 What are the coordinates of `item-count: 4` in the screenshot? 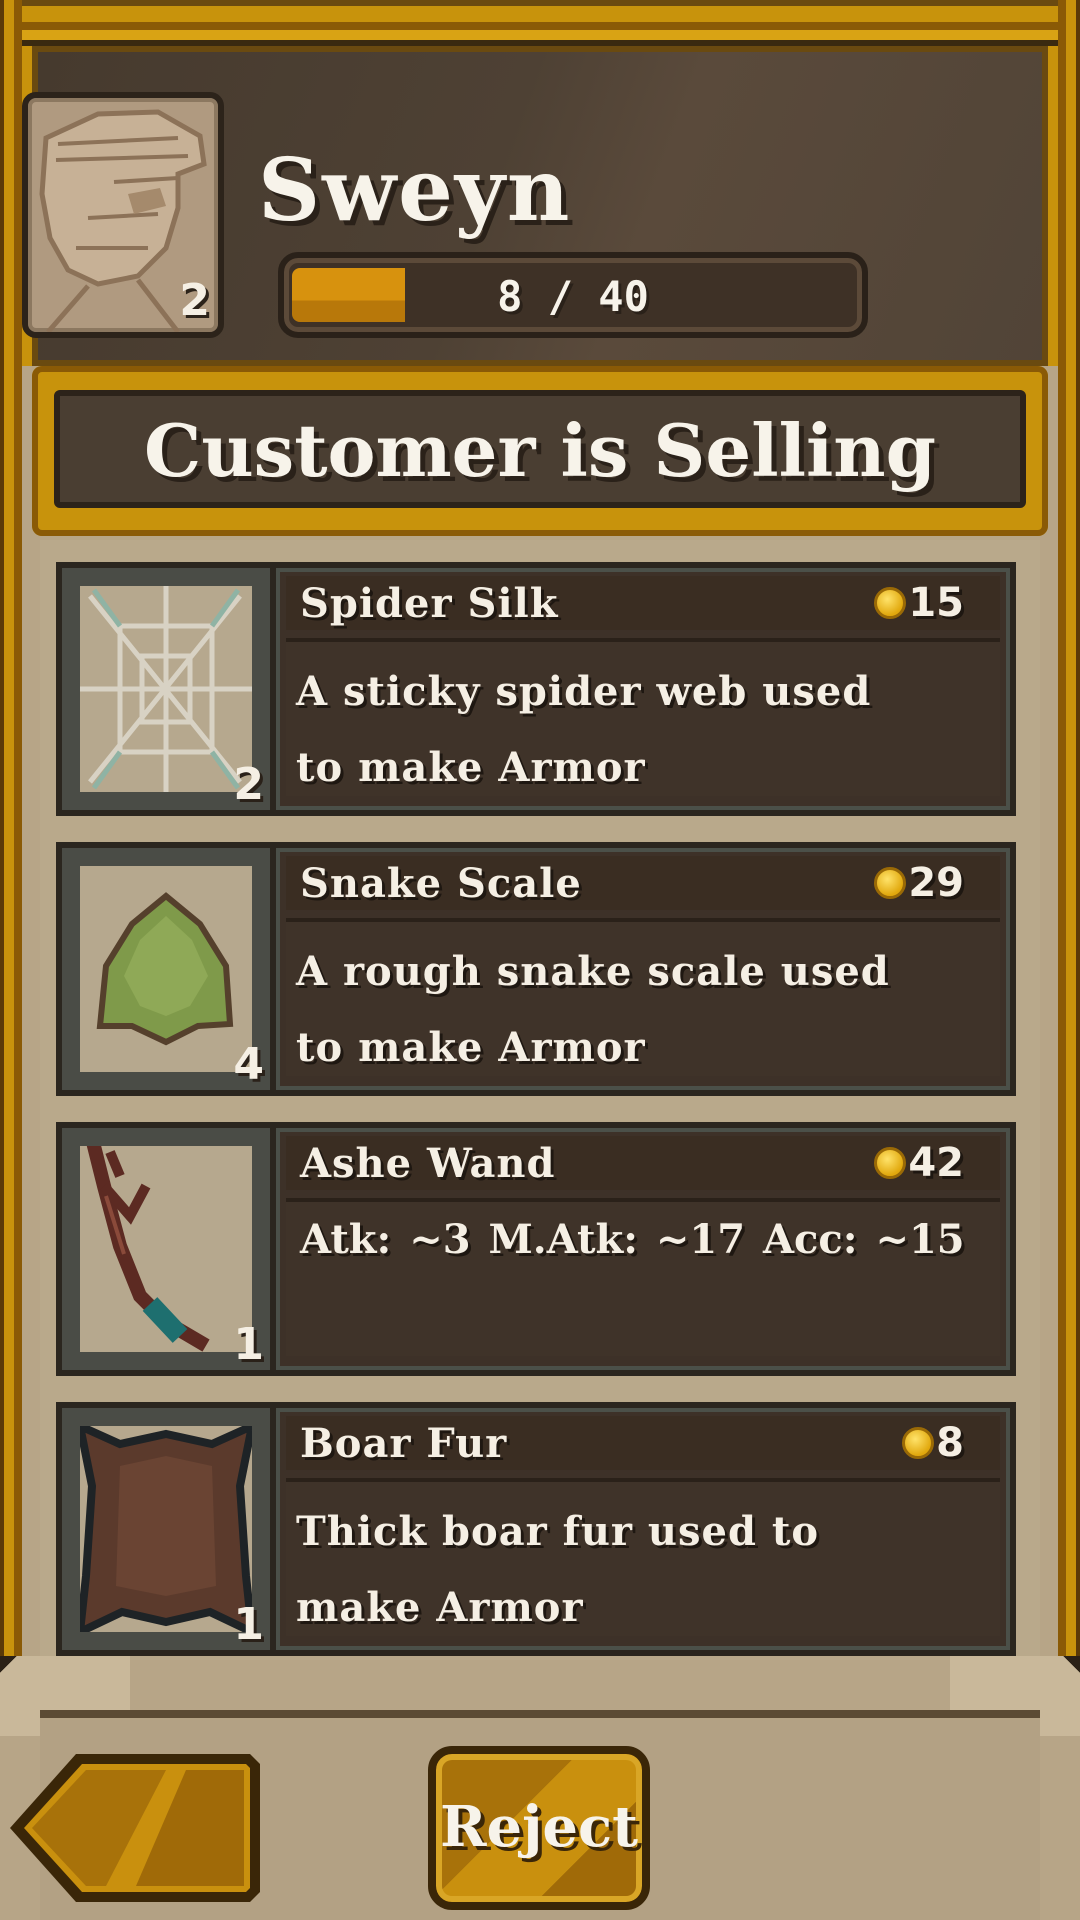 It's located at (248, 1064).